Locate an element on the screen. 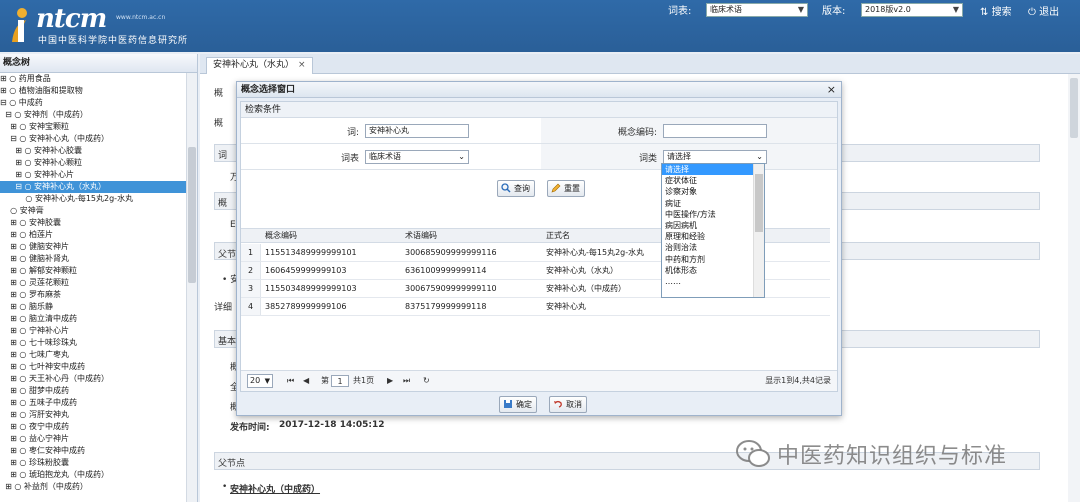 The image size is (1080, 502). tree-item: ⊞ ○ 植物油脂和提取物 is located at coordinates (93, 91).